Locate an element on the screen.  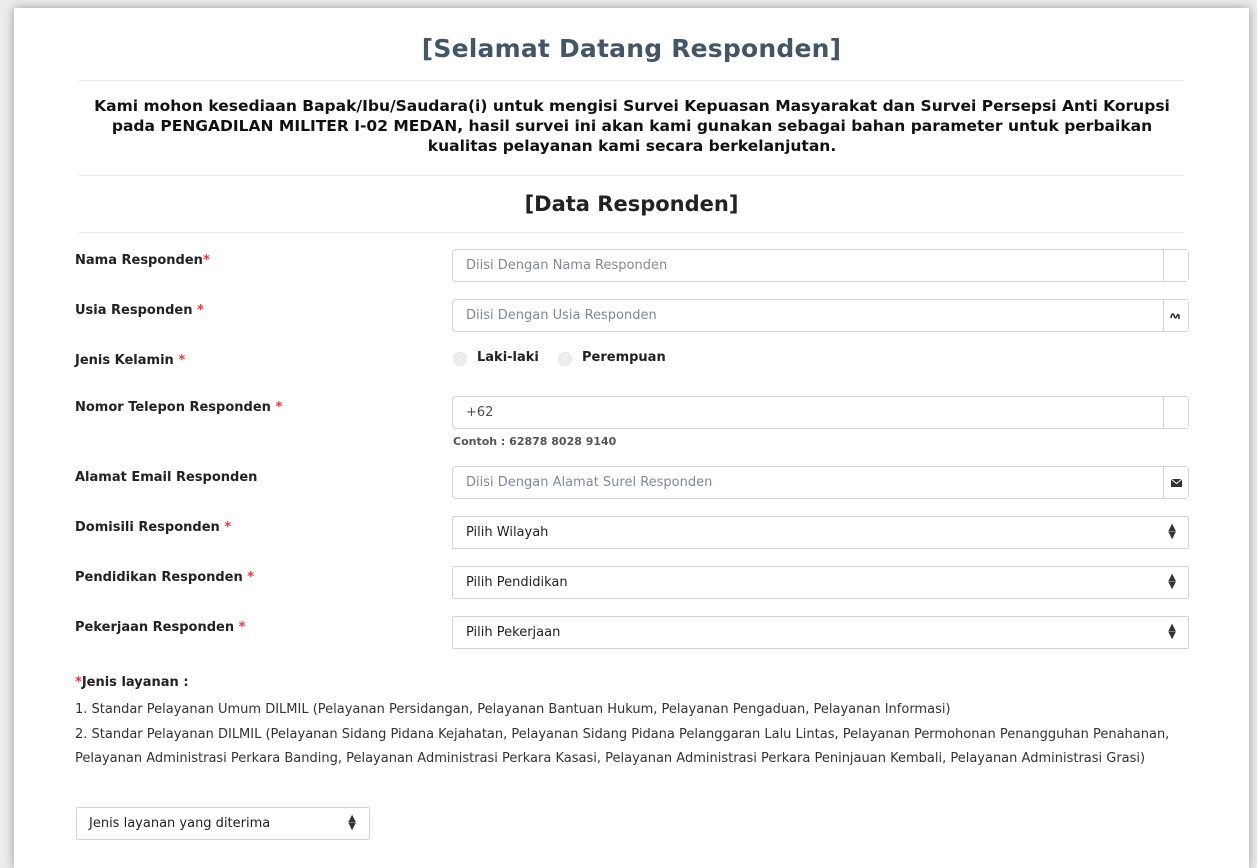
email-label: Alamat Email Responden is located at coordinates (166, 477).